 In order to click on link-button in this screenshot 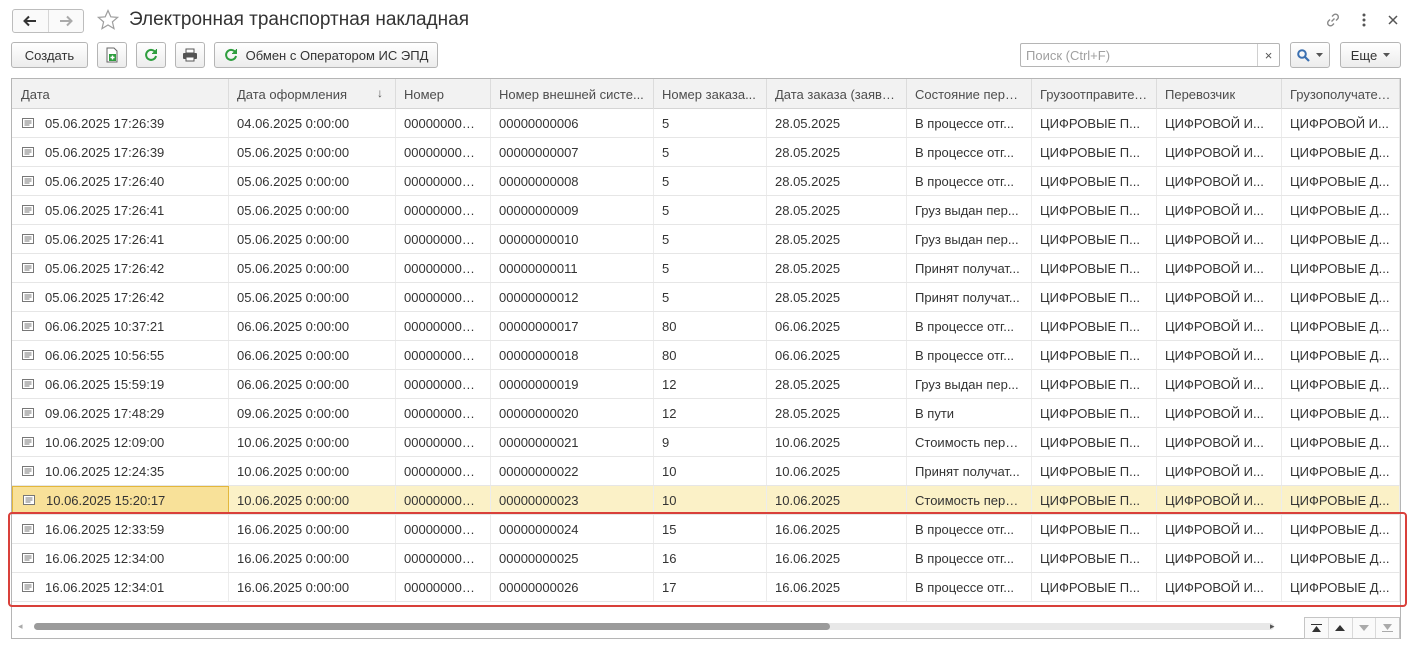, I will do `click(1333, 20)`.